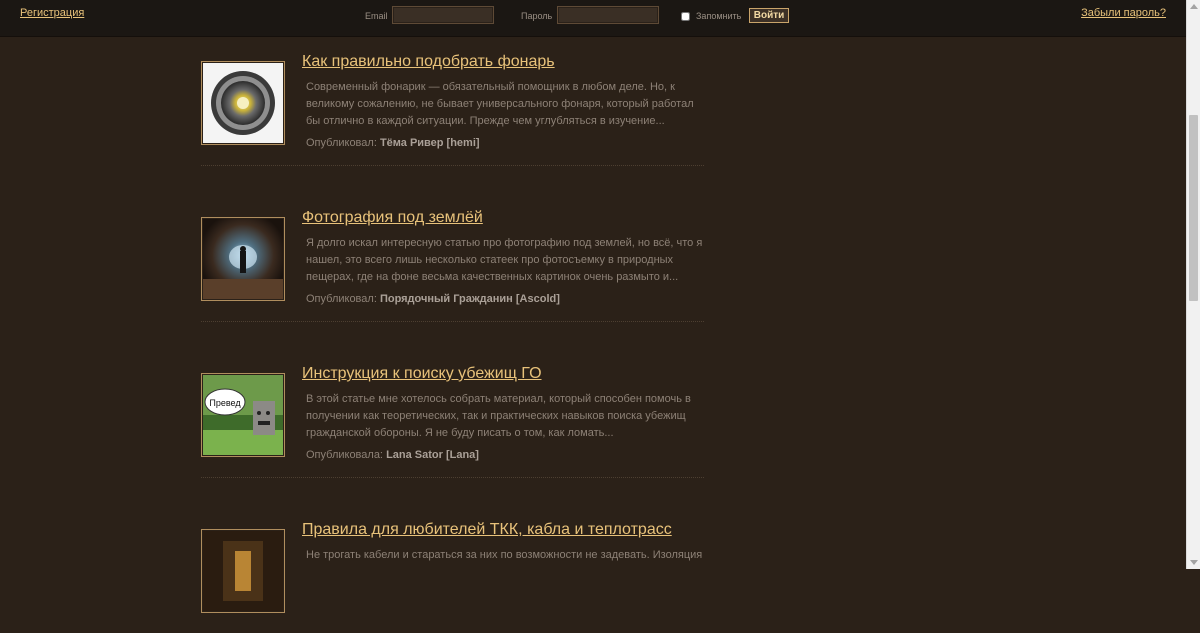 The width and height of the screenshot is (1200, 633). What do you see at coordinates (344, 455) in the screenshot?
I see `author-label: Опубликовала:` at bounding box center [344, 455].